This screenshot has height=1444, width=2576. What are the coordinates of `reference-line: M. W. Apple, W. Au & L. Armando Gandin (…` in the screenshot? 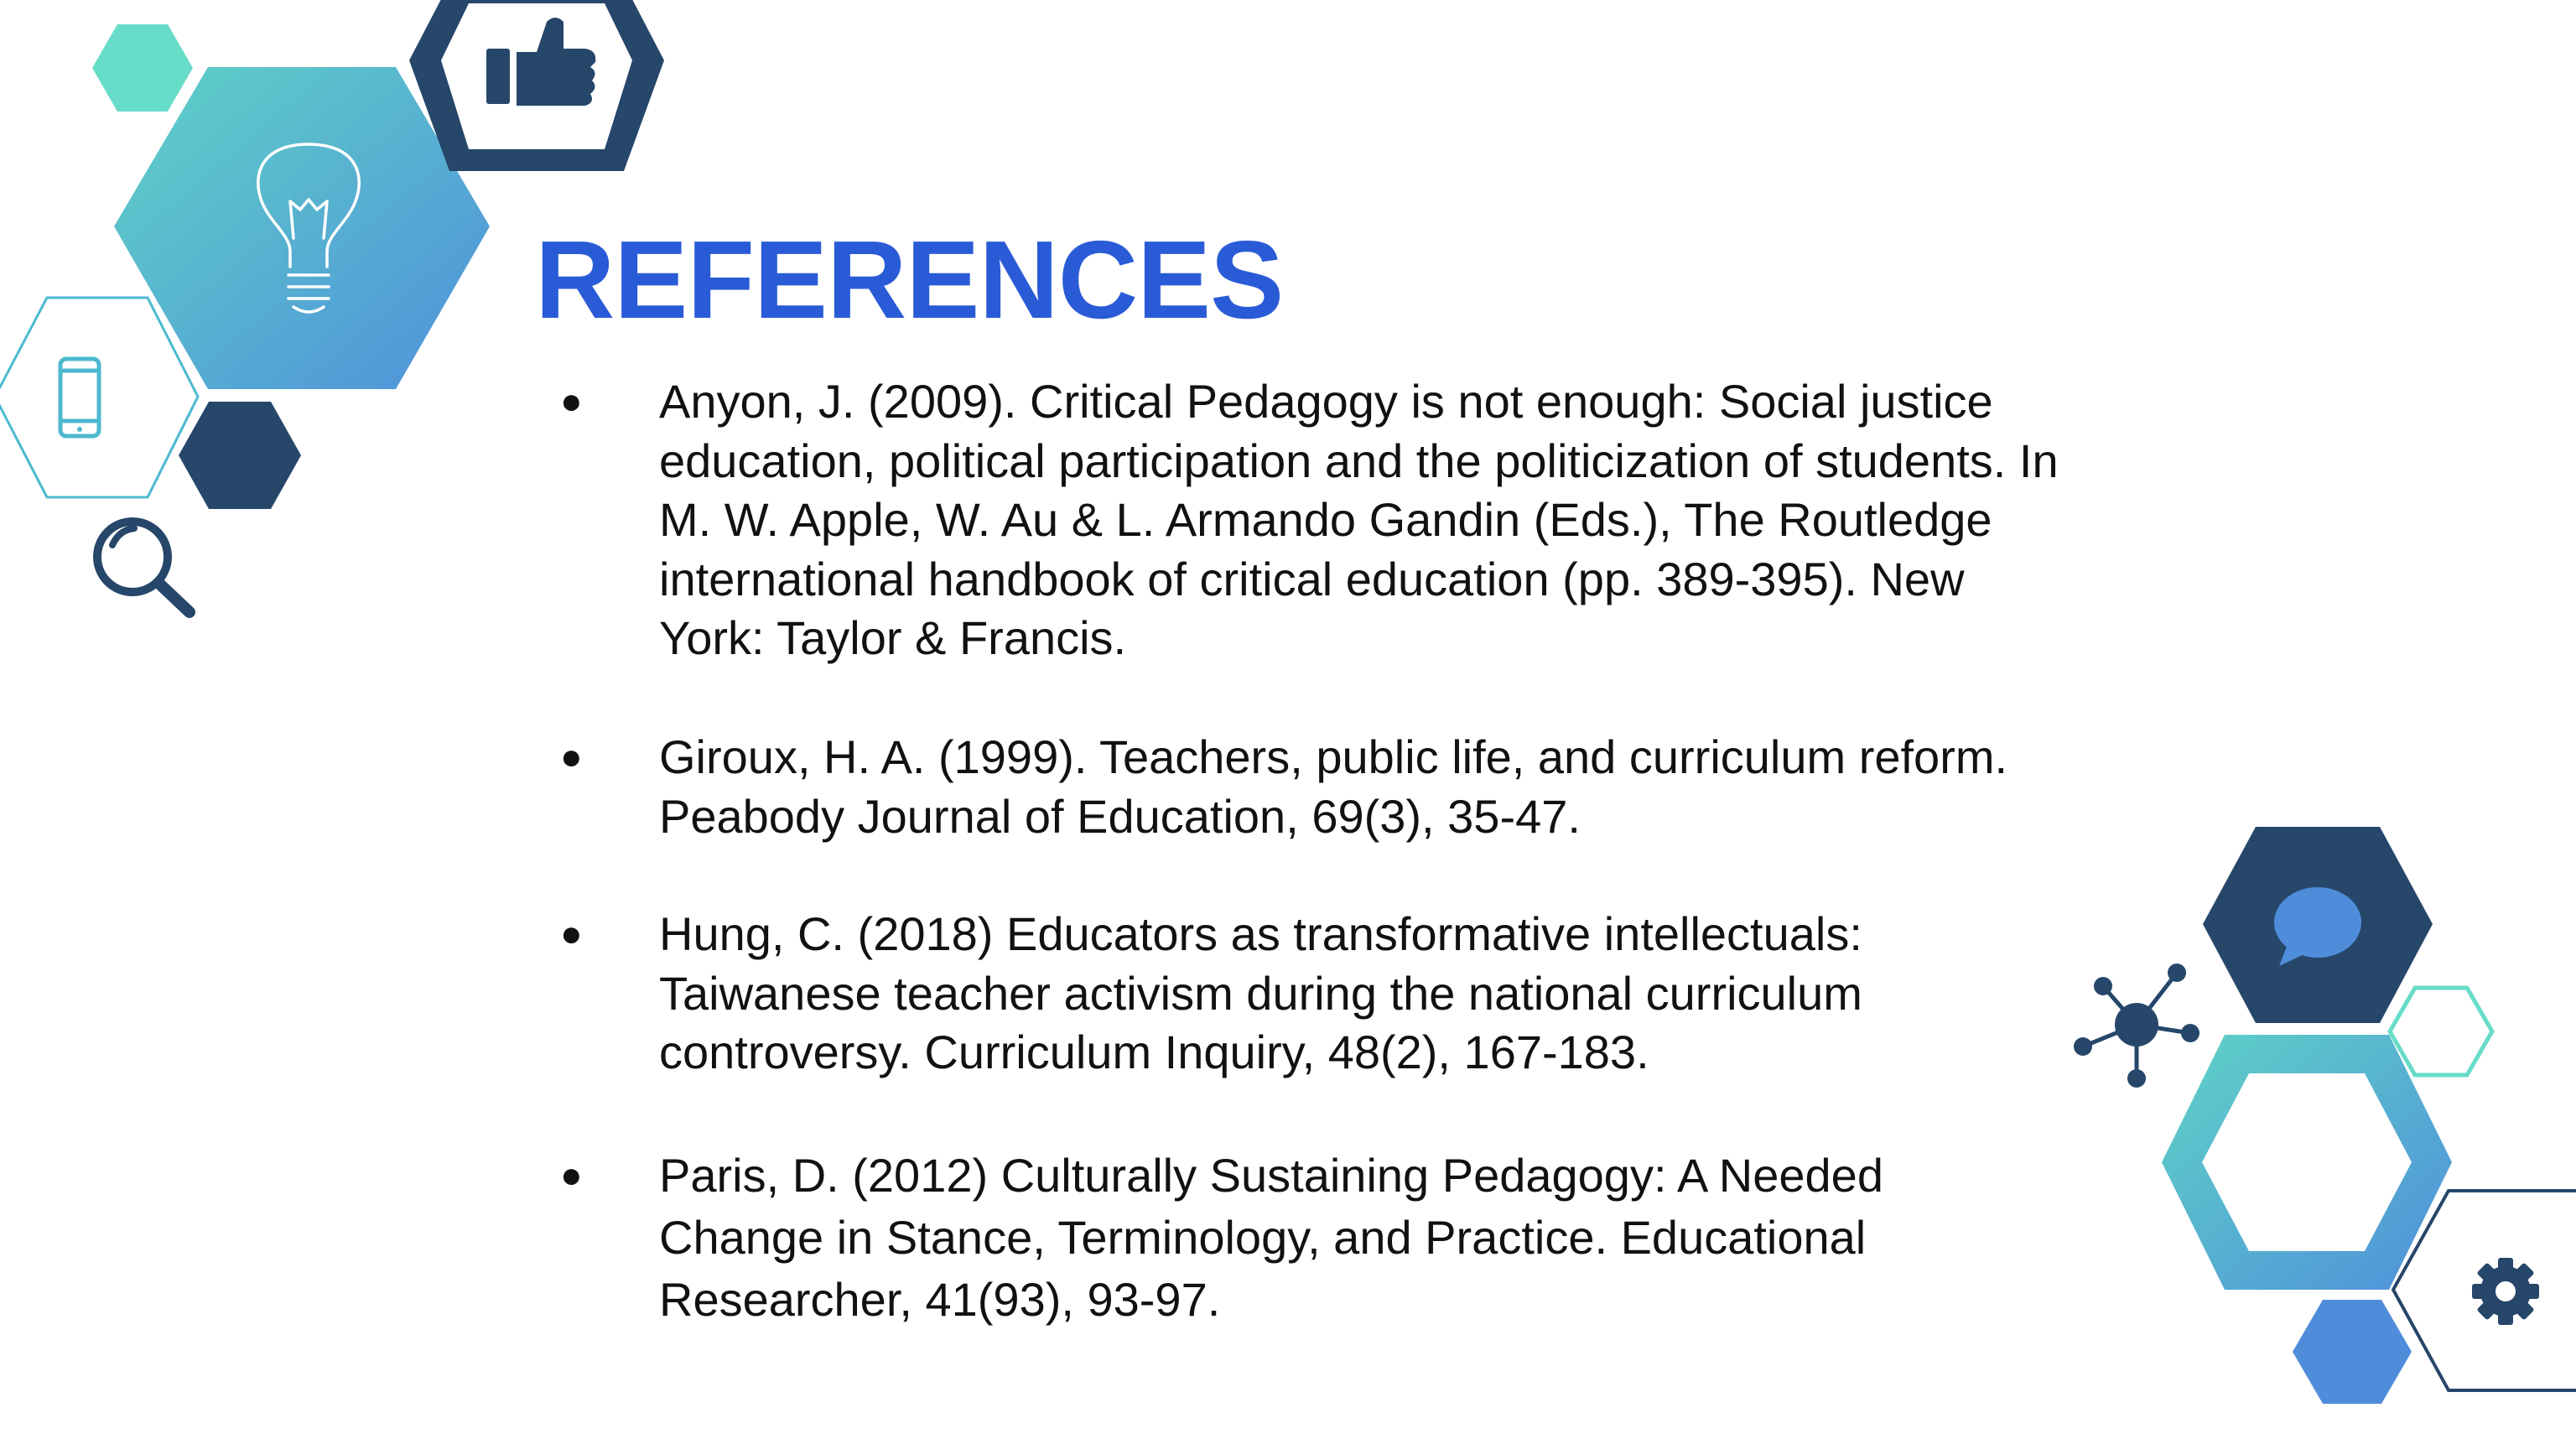 It's located at (1325, 519).